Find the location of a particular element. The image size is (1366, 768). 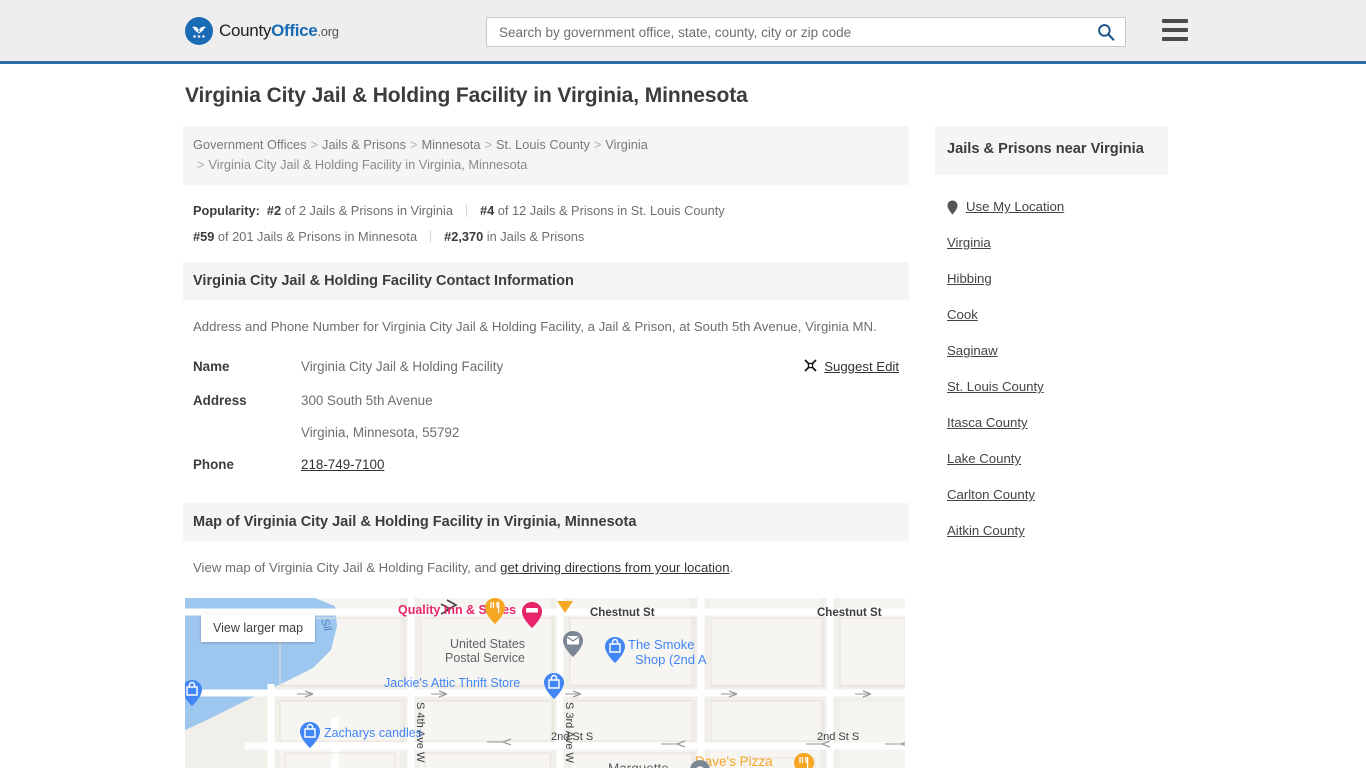

logo-wordmark: CountyOffice.org is located at coordinates (279, 31).